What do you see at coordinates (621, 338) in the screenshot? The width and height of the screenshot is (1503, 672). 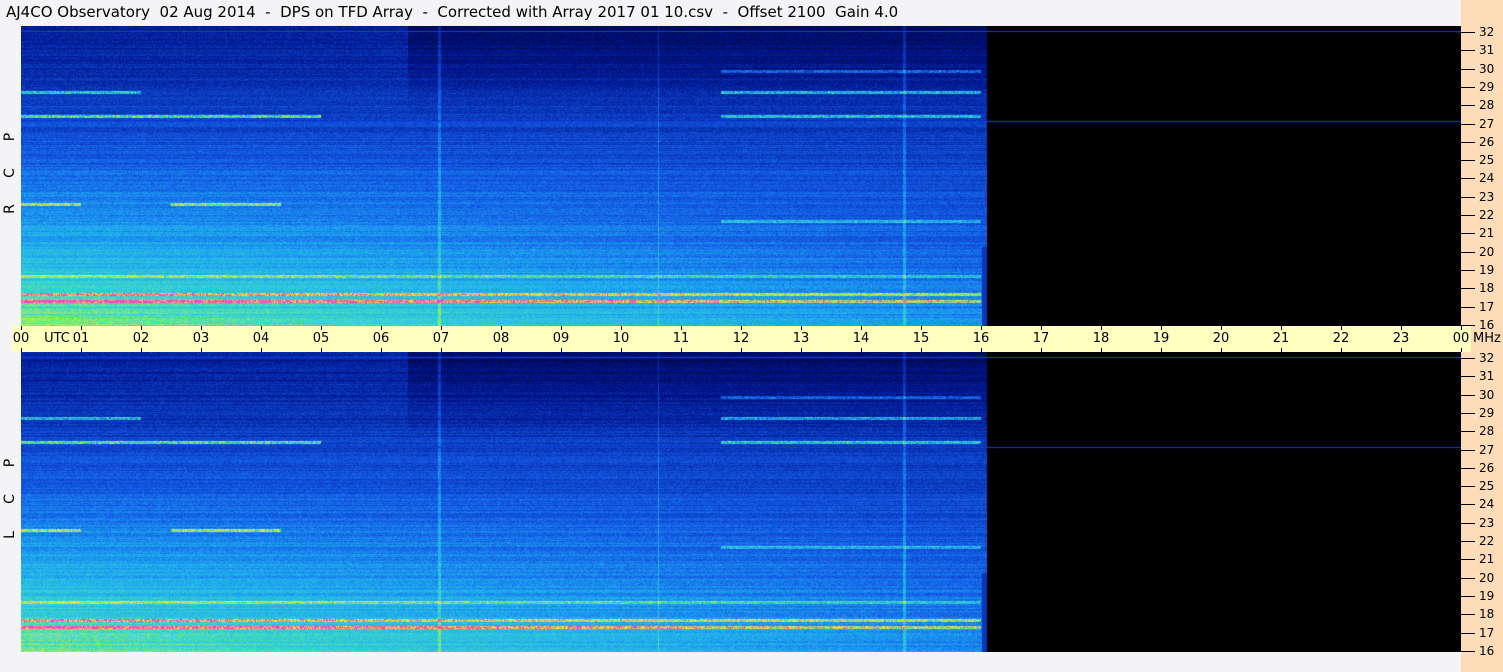 I see `time-tick-label: 10` at bounding box center [621, 338].